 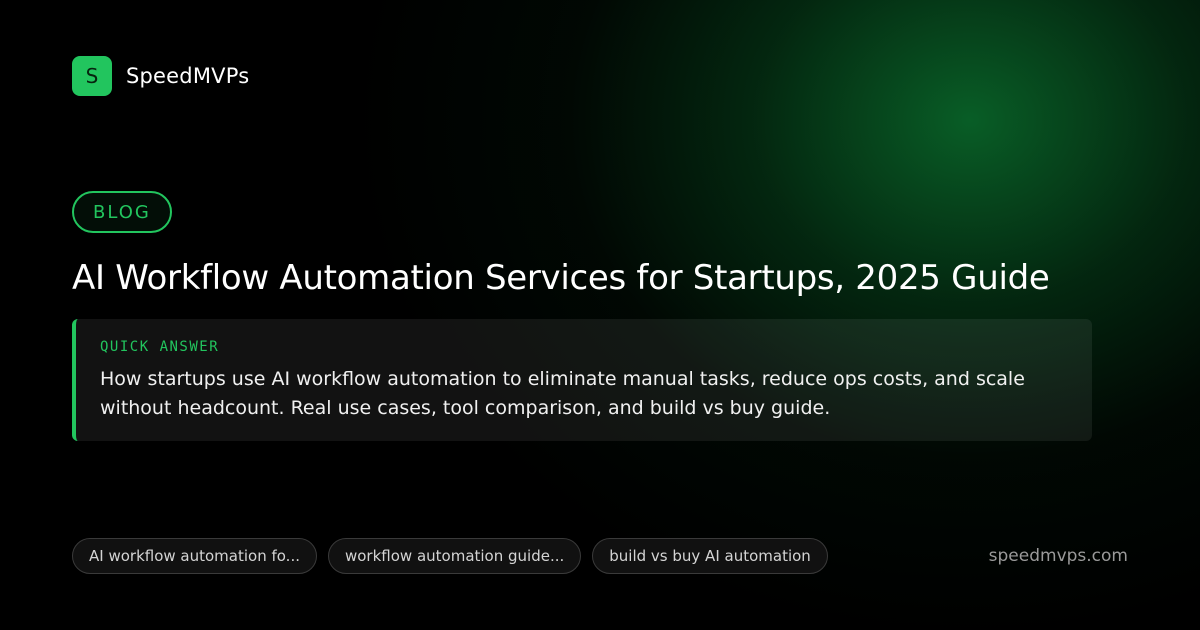 What do you see at coordinates (1058, 556) in the screenshot?
I see `site-domain: speedmvps.com` at bounding box center [1058, 556].